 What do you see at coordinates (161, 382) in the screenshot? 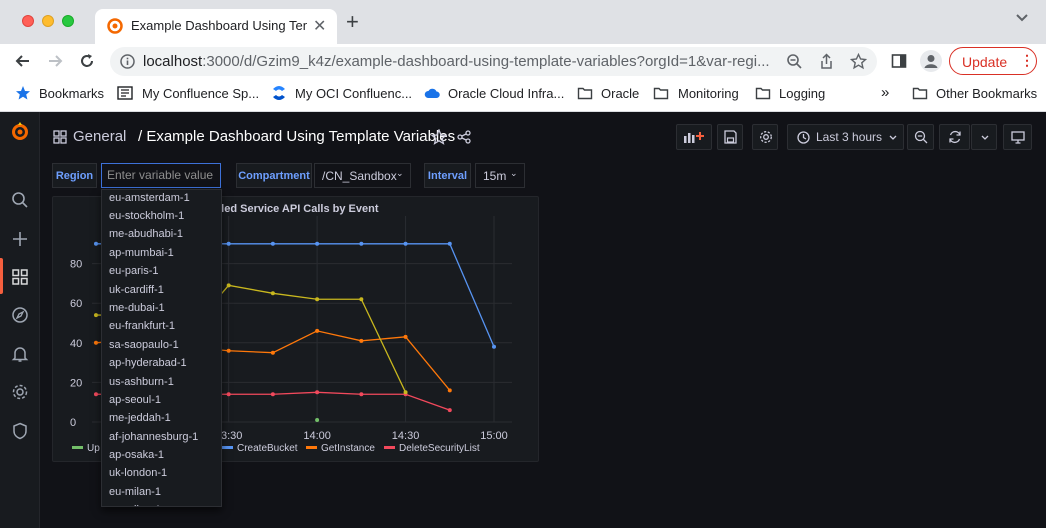
I see `region-option: us-ashburn-1` at bounding box center [161, 382].